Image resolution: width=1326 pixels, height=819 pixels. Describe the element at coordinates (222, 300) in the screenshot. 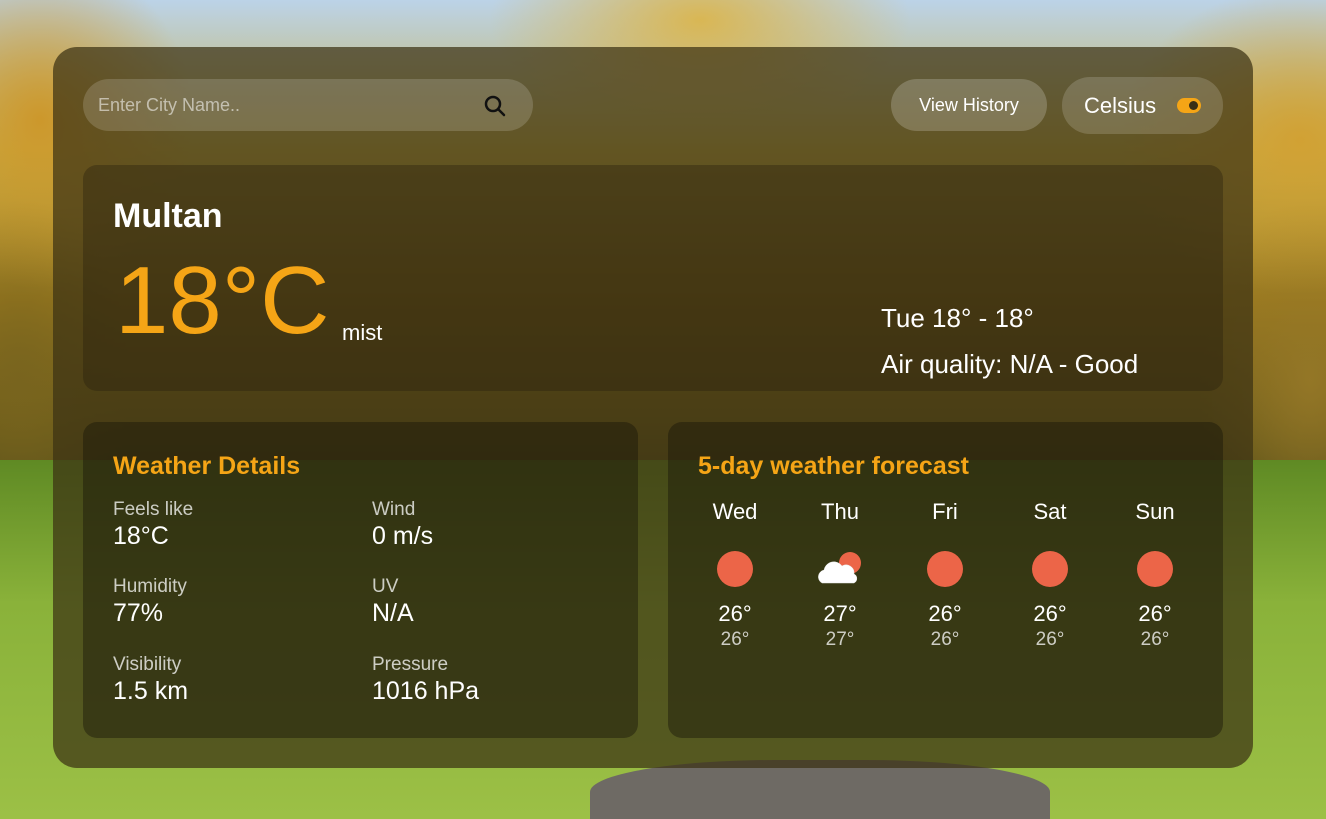

I see `current-temperature: 18°C` at that location.